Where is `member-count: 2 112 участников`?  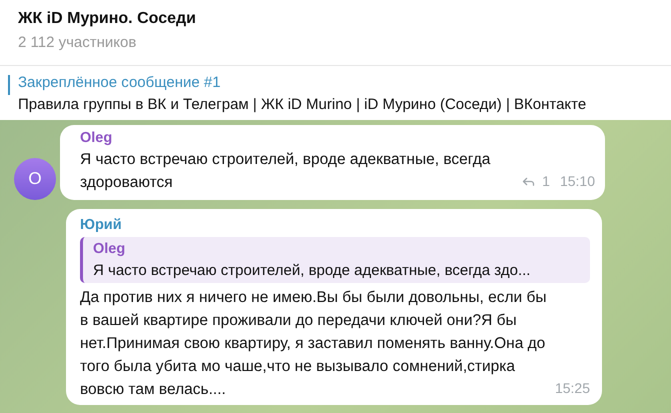 member-count: 2 112 участников is located at coordinates (78, 43).